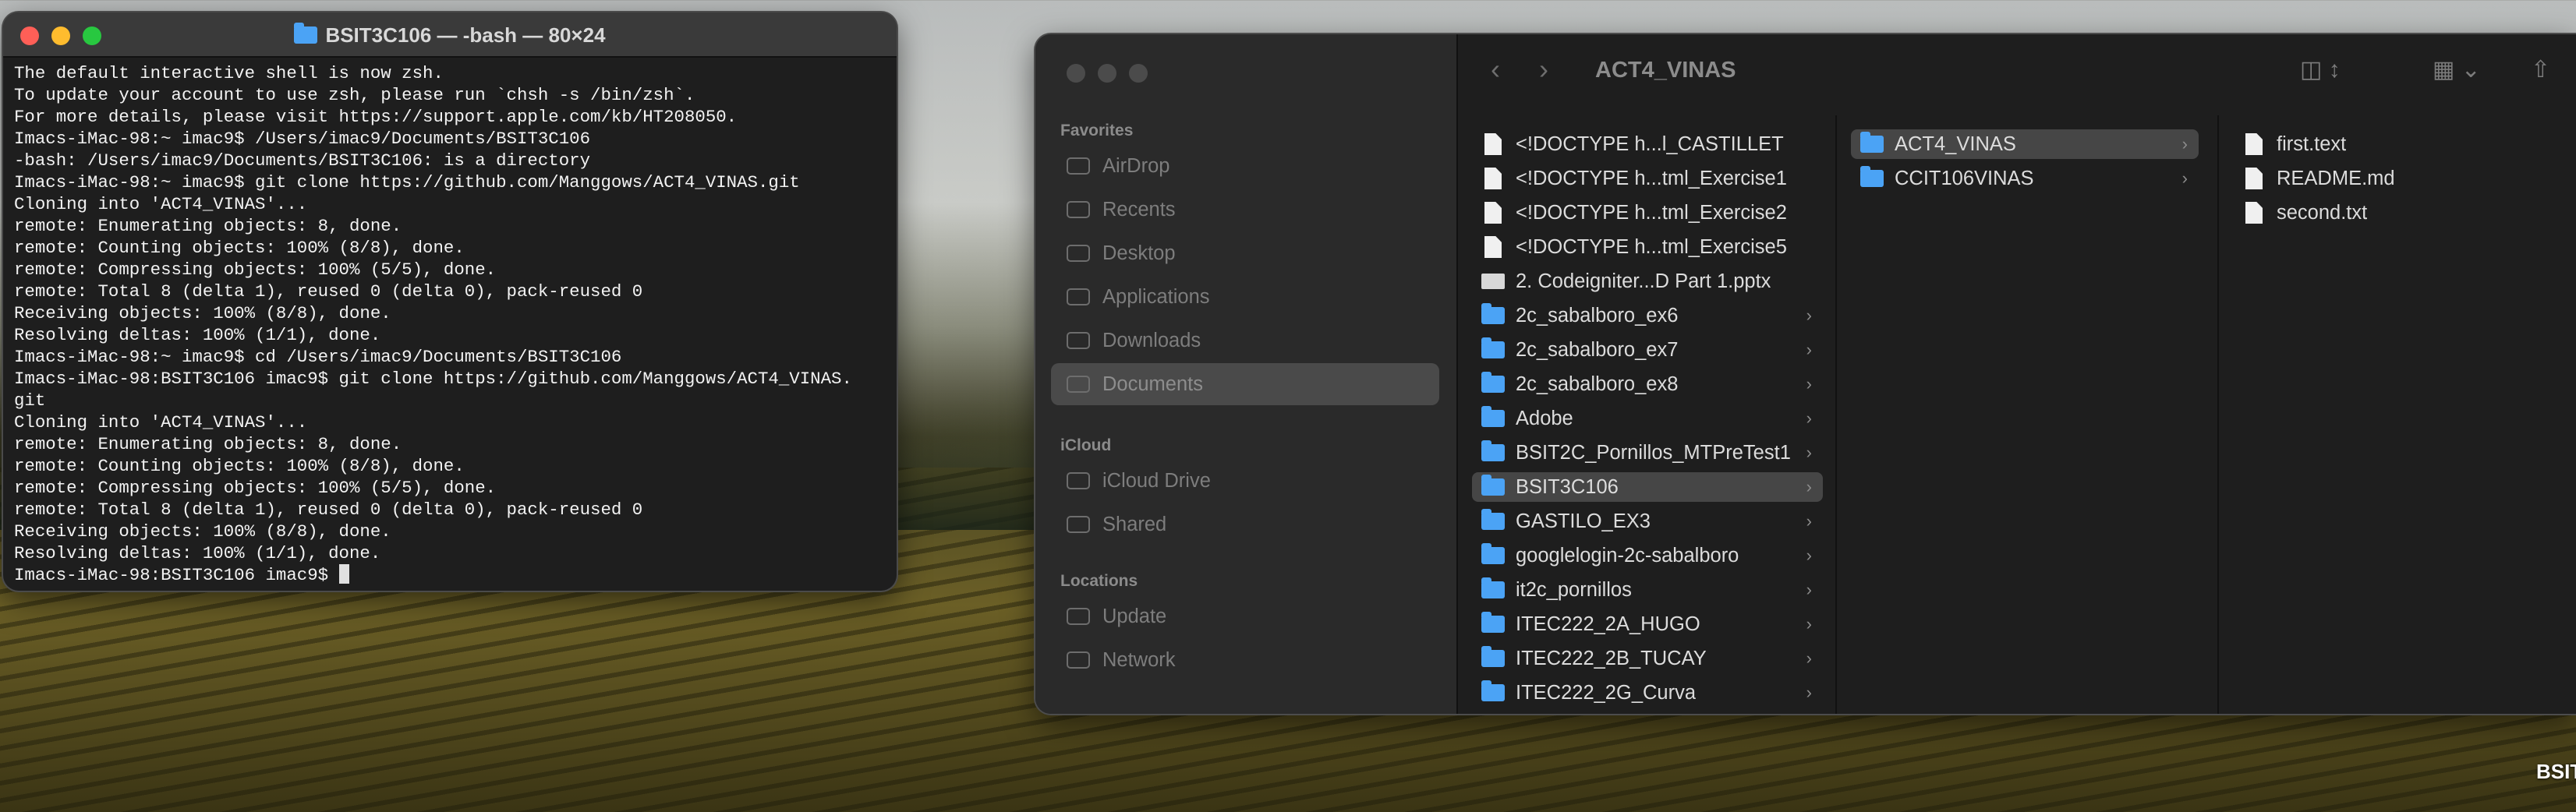 This screenshot has width=2576, height=812. Describe the element at coordinates (1138, 73) in the screenshot. I see `zoom-button` at that location.